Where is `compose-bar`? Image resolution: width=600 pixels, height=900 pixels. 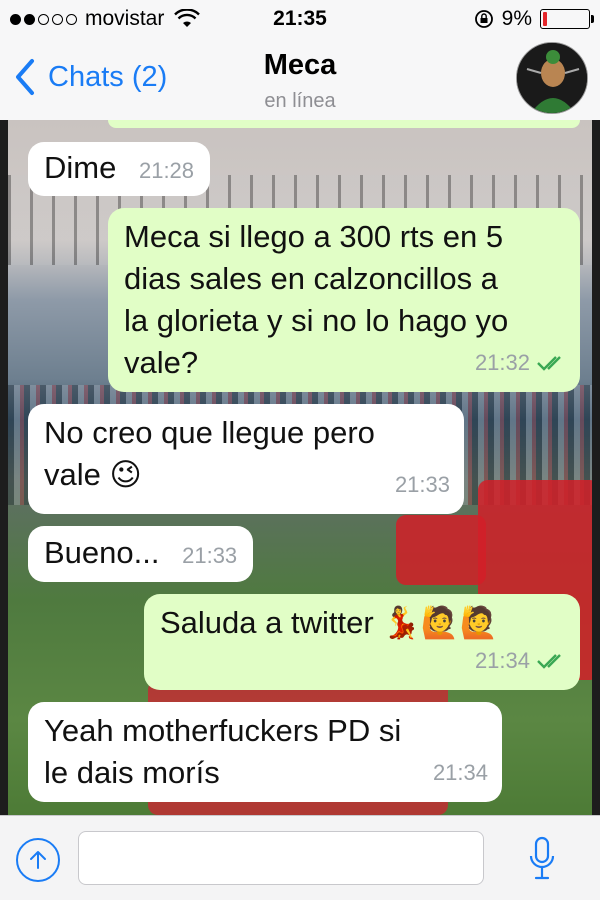 compose-bar is located at coordinates (300, 857).